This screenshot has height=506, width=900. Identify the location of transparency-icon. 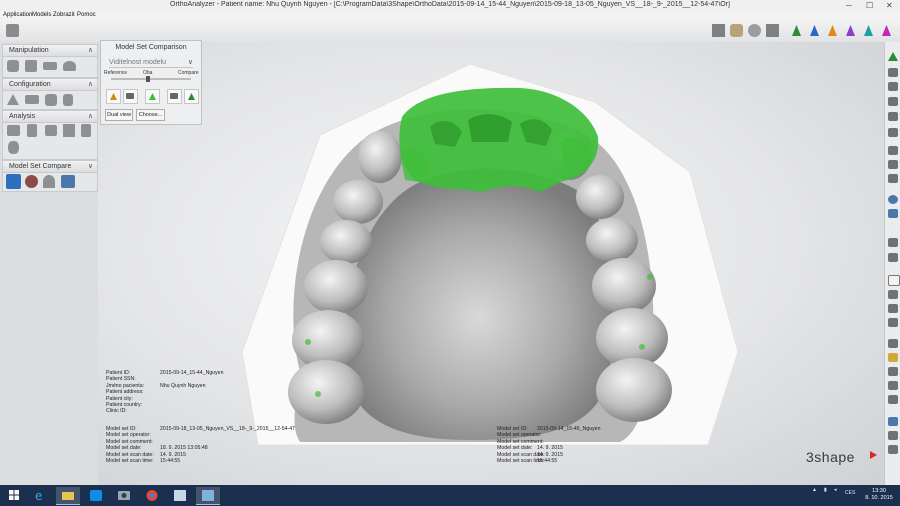
(893, 308).